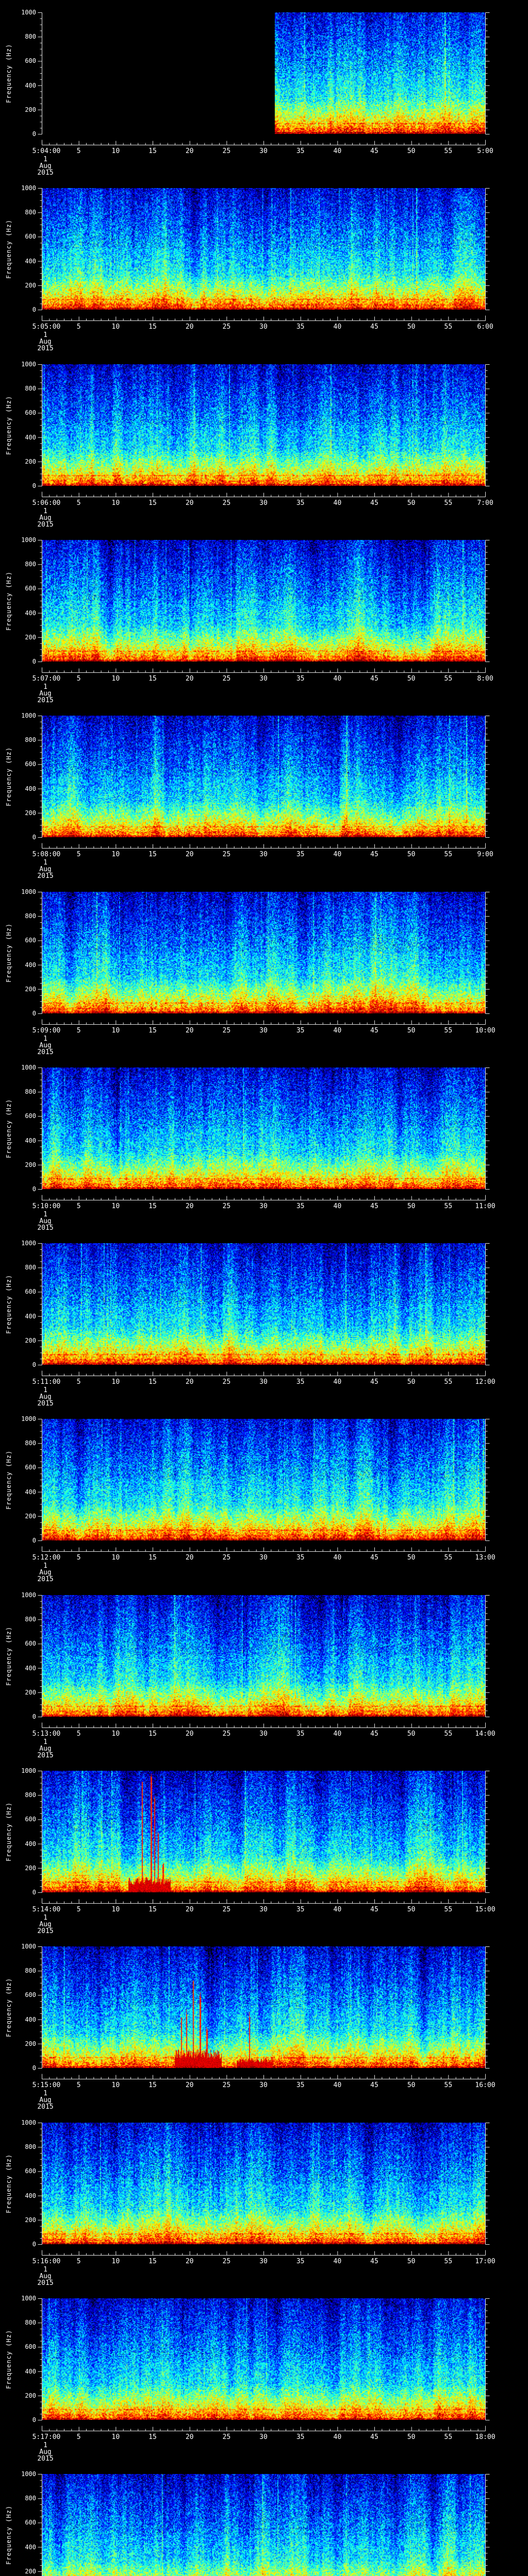  I want to click on x-end-time-label: 17:00, so click(485, 2261).